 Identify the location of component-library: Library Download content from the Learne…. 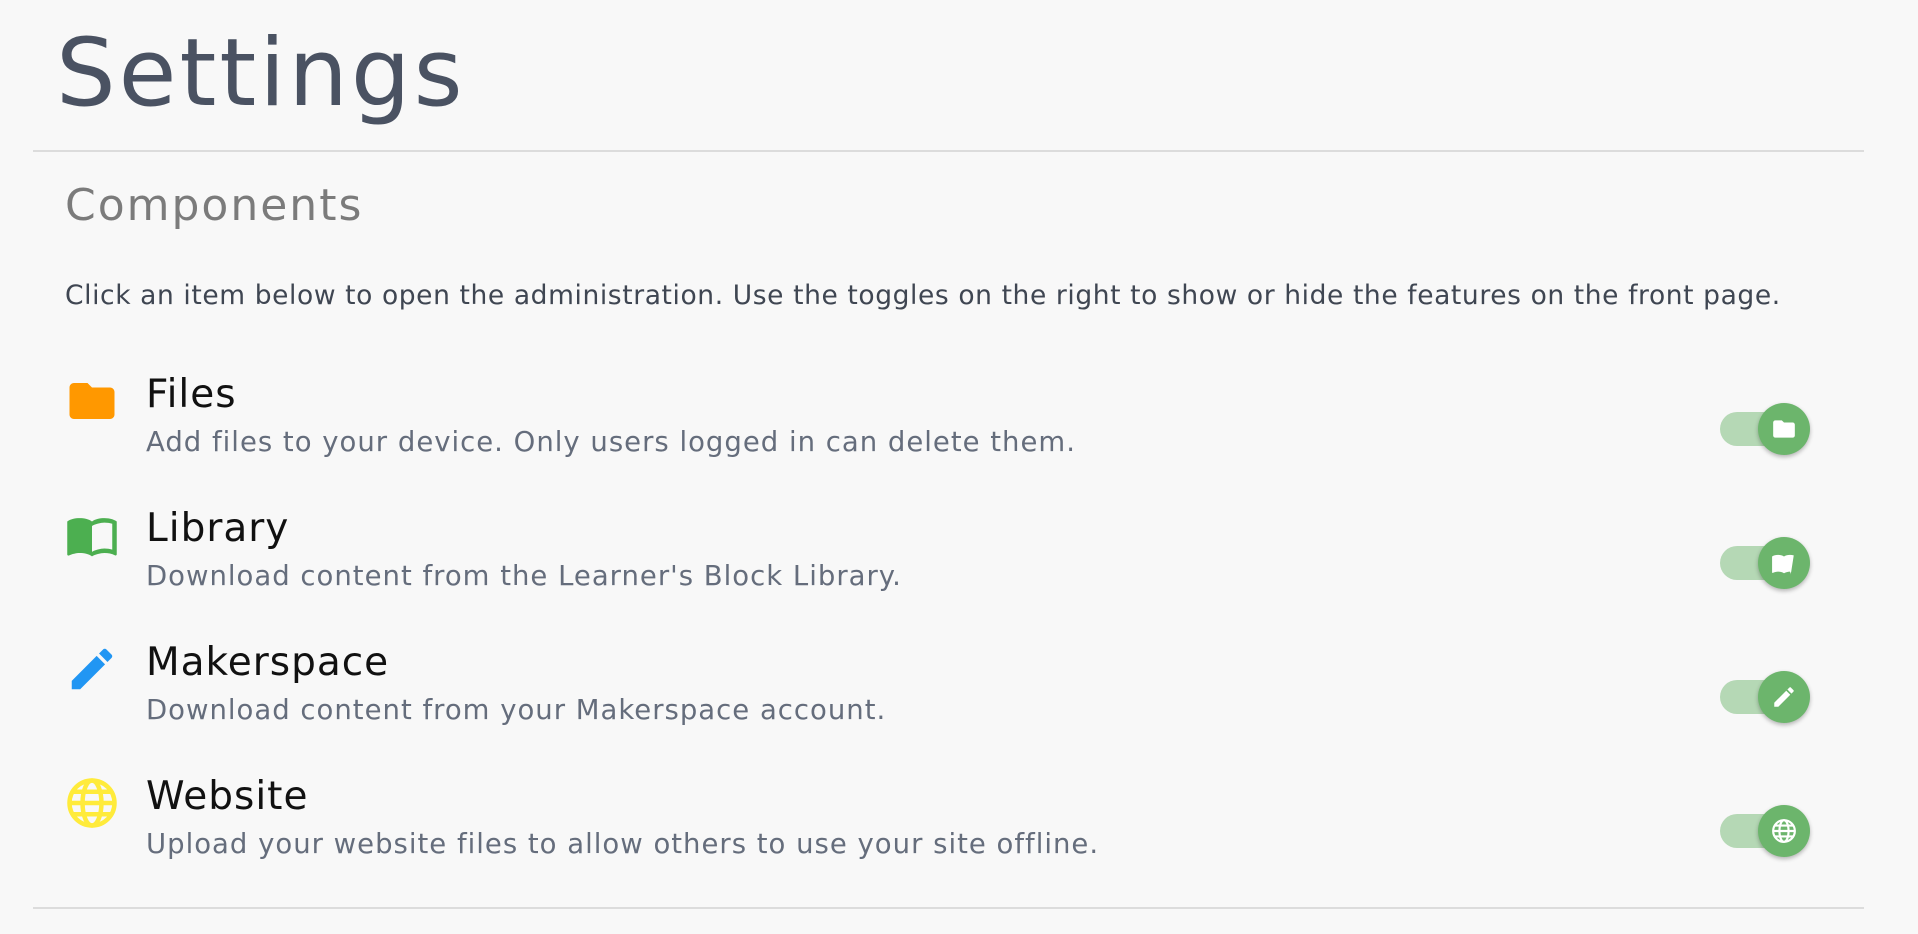
(959, 564).